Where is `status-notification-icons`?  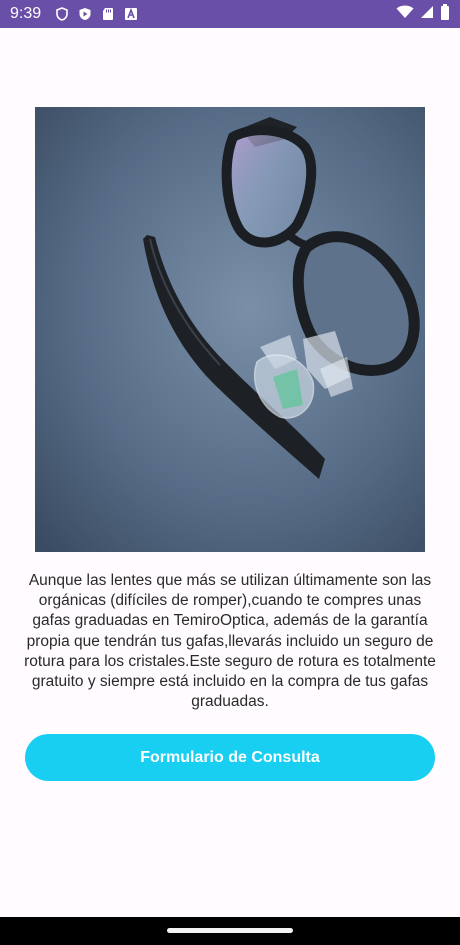
status-notification-icons is located at coordinates (96, 14).